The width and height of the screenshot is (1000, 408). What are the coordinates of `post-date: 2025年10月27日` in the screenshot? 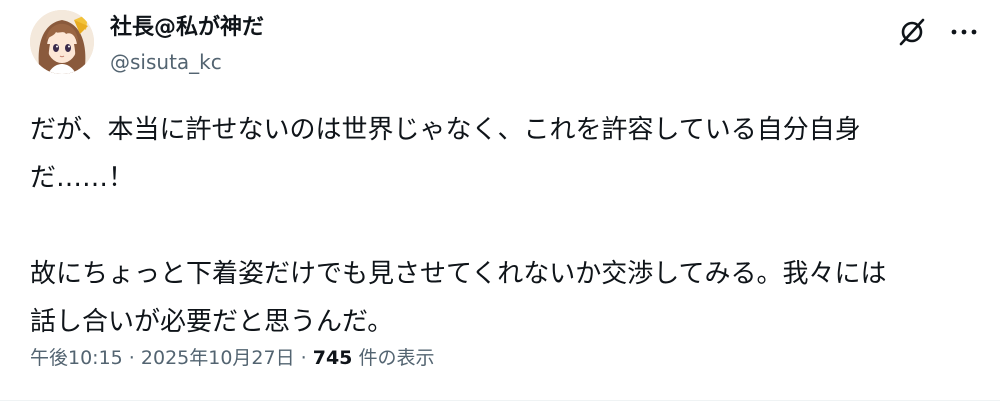 It's located at (218, 358).